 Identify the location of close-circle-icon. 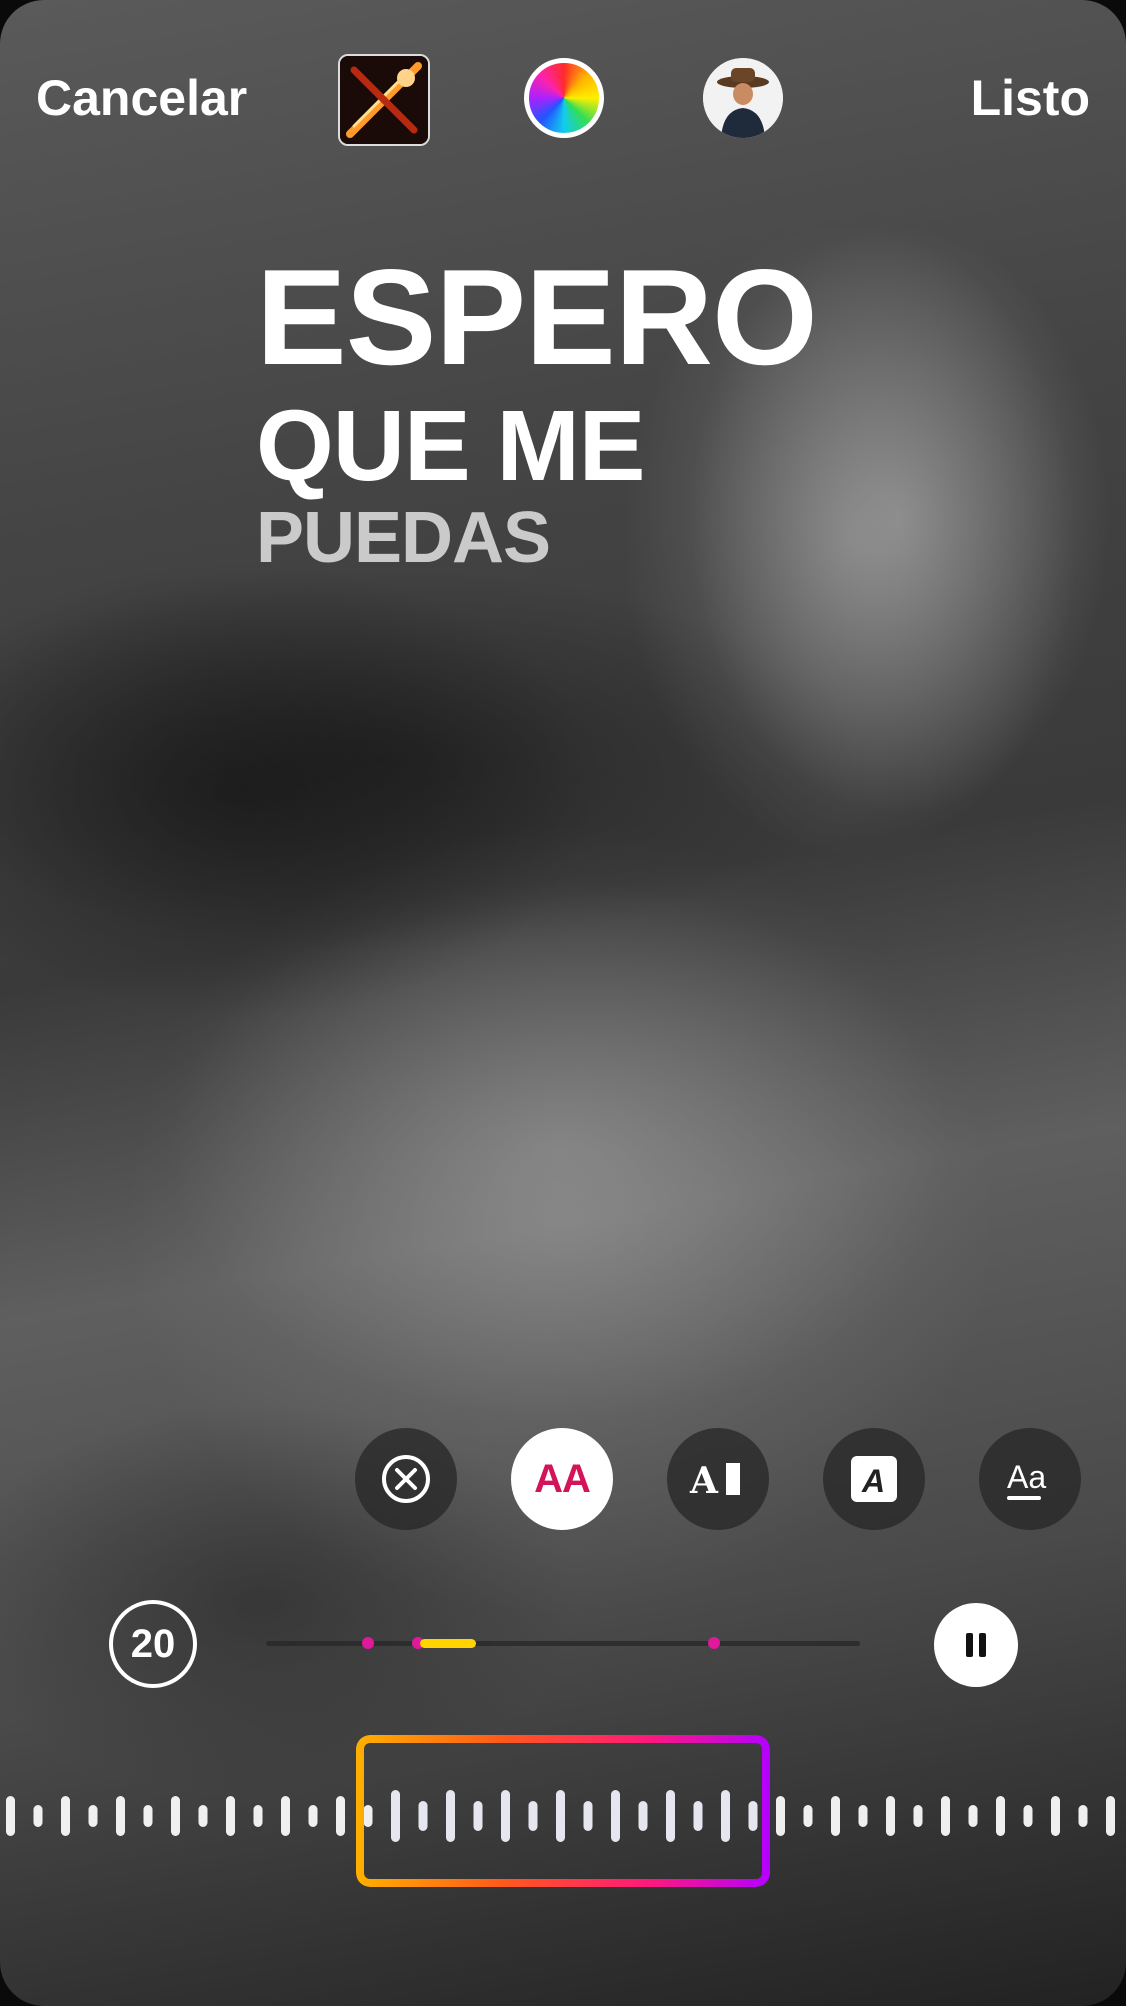
(406, 1479).